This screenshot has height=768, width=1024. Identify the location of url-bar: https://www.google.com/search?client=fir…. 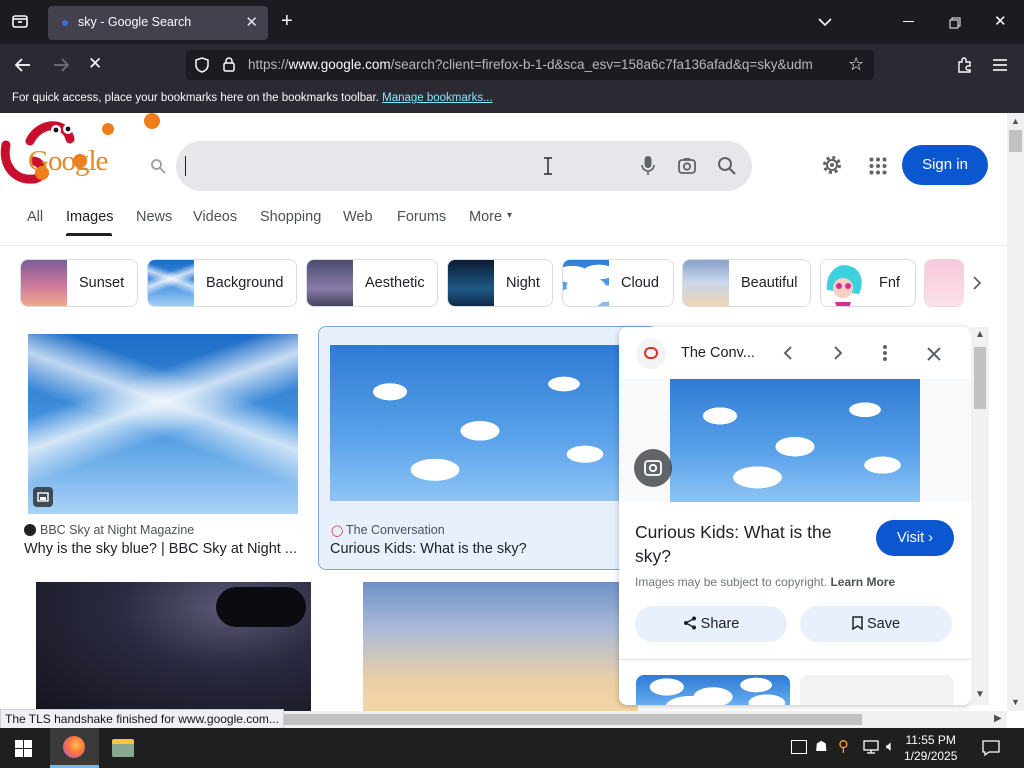
(530, 65).